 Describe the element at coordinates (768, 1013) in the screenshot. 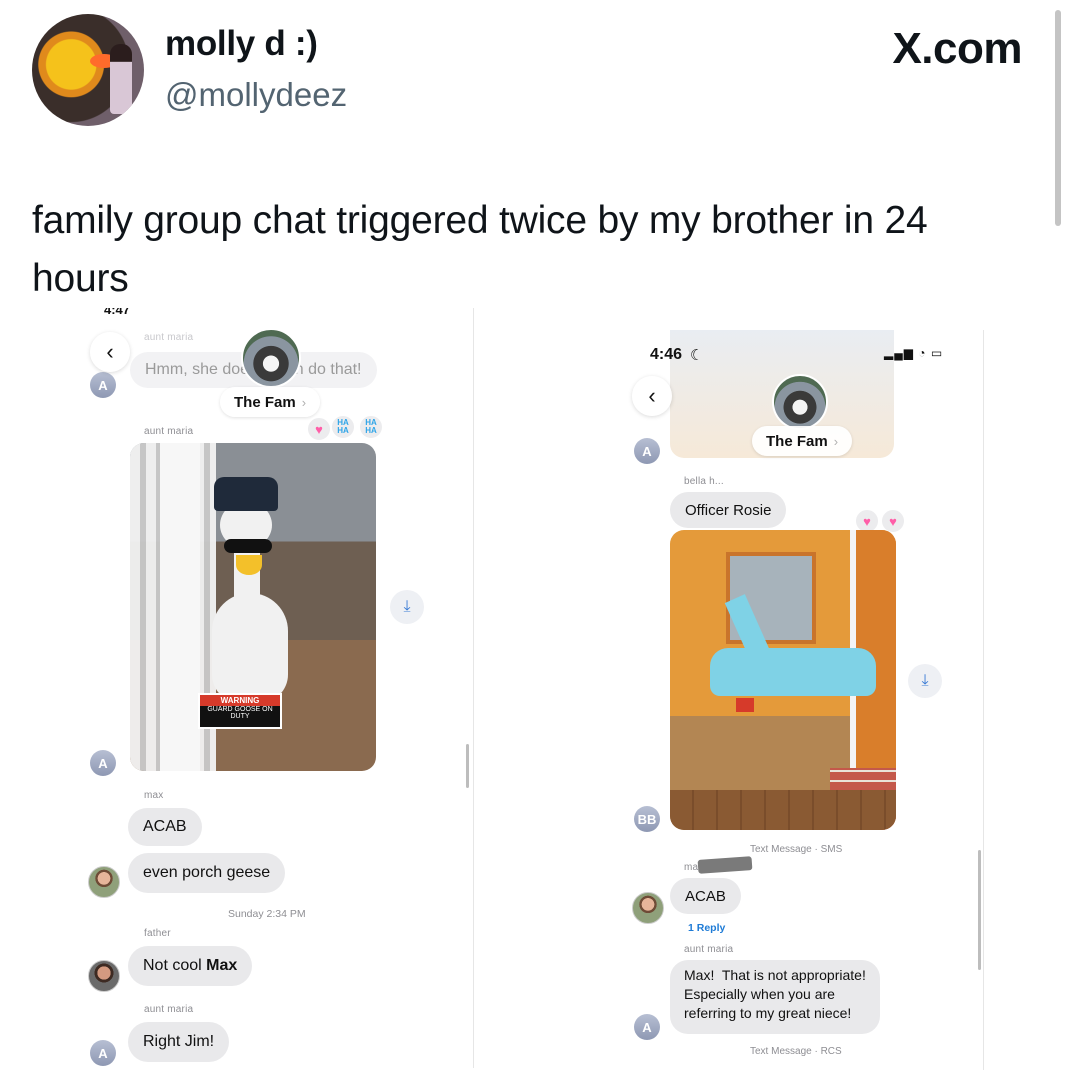

I see `message-line: referring to my great niece!` at that location.